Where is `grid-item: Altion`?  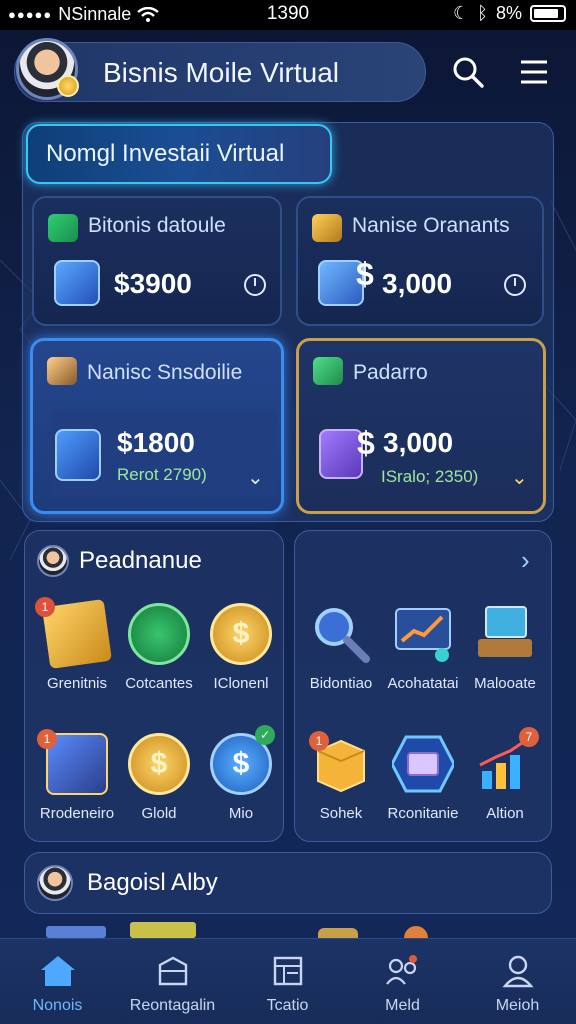 grid-item: Altion is located at coordinates (505, 777).